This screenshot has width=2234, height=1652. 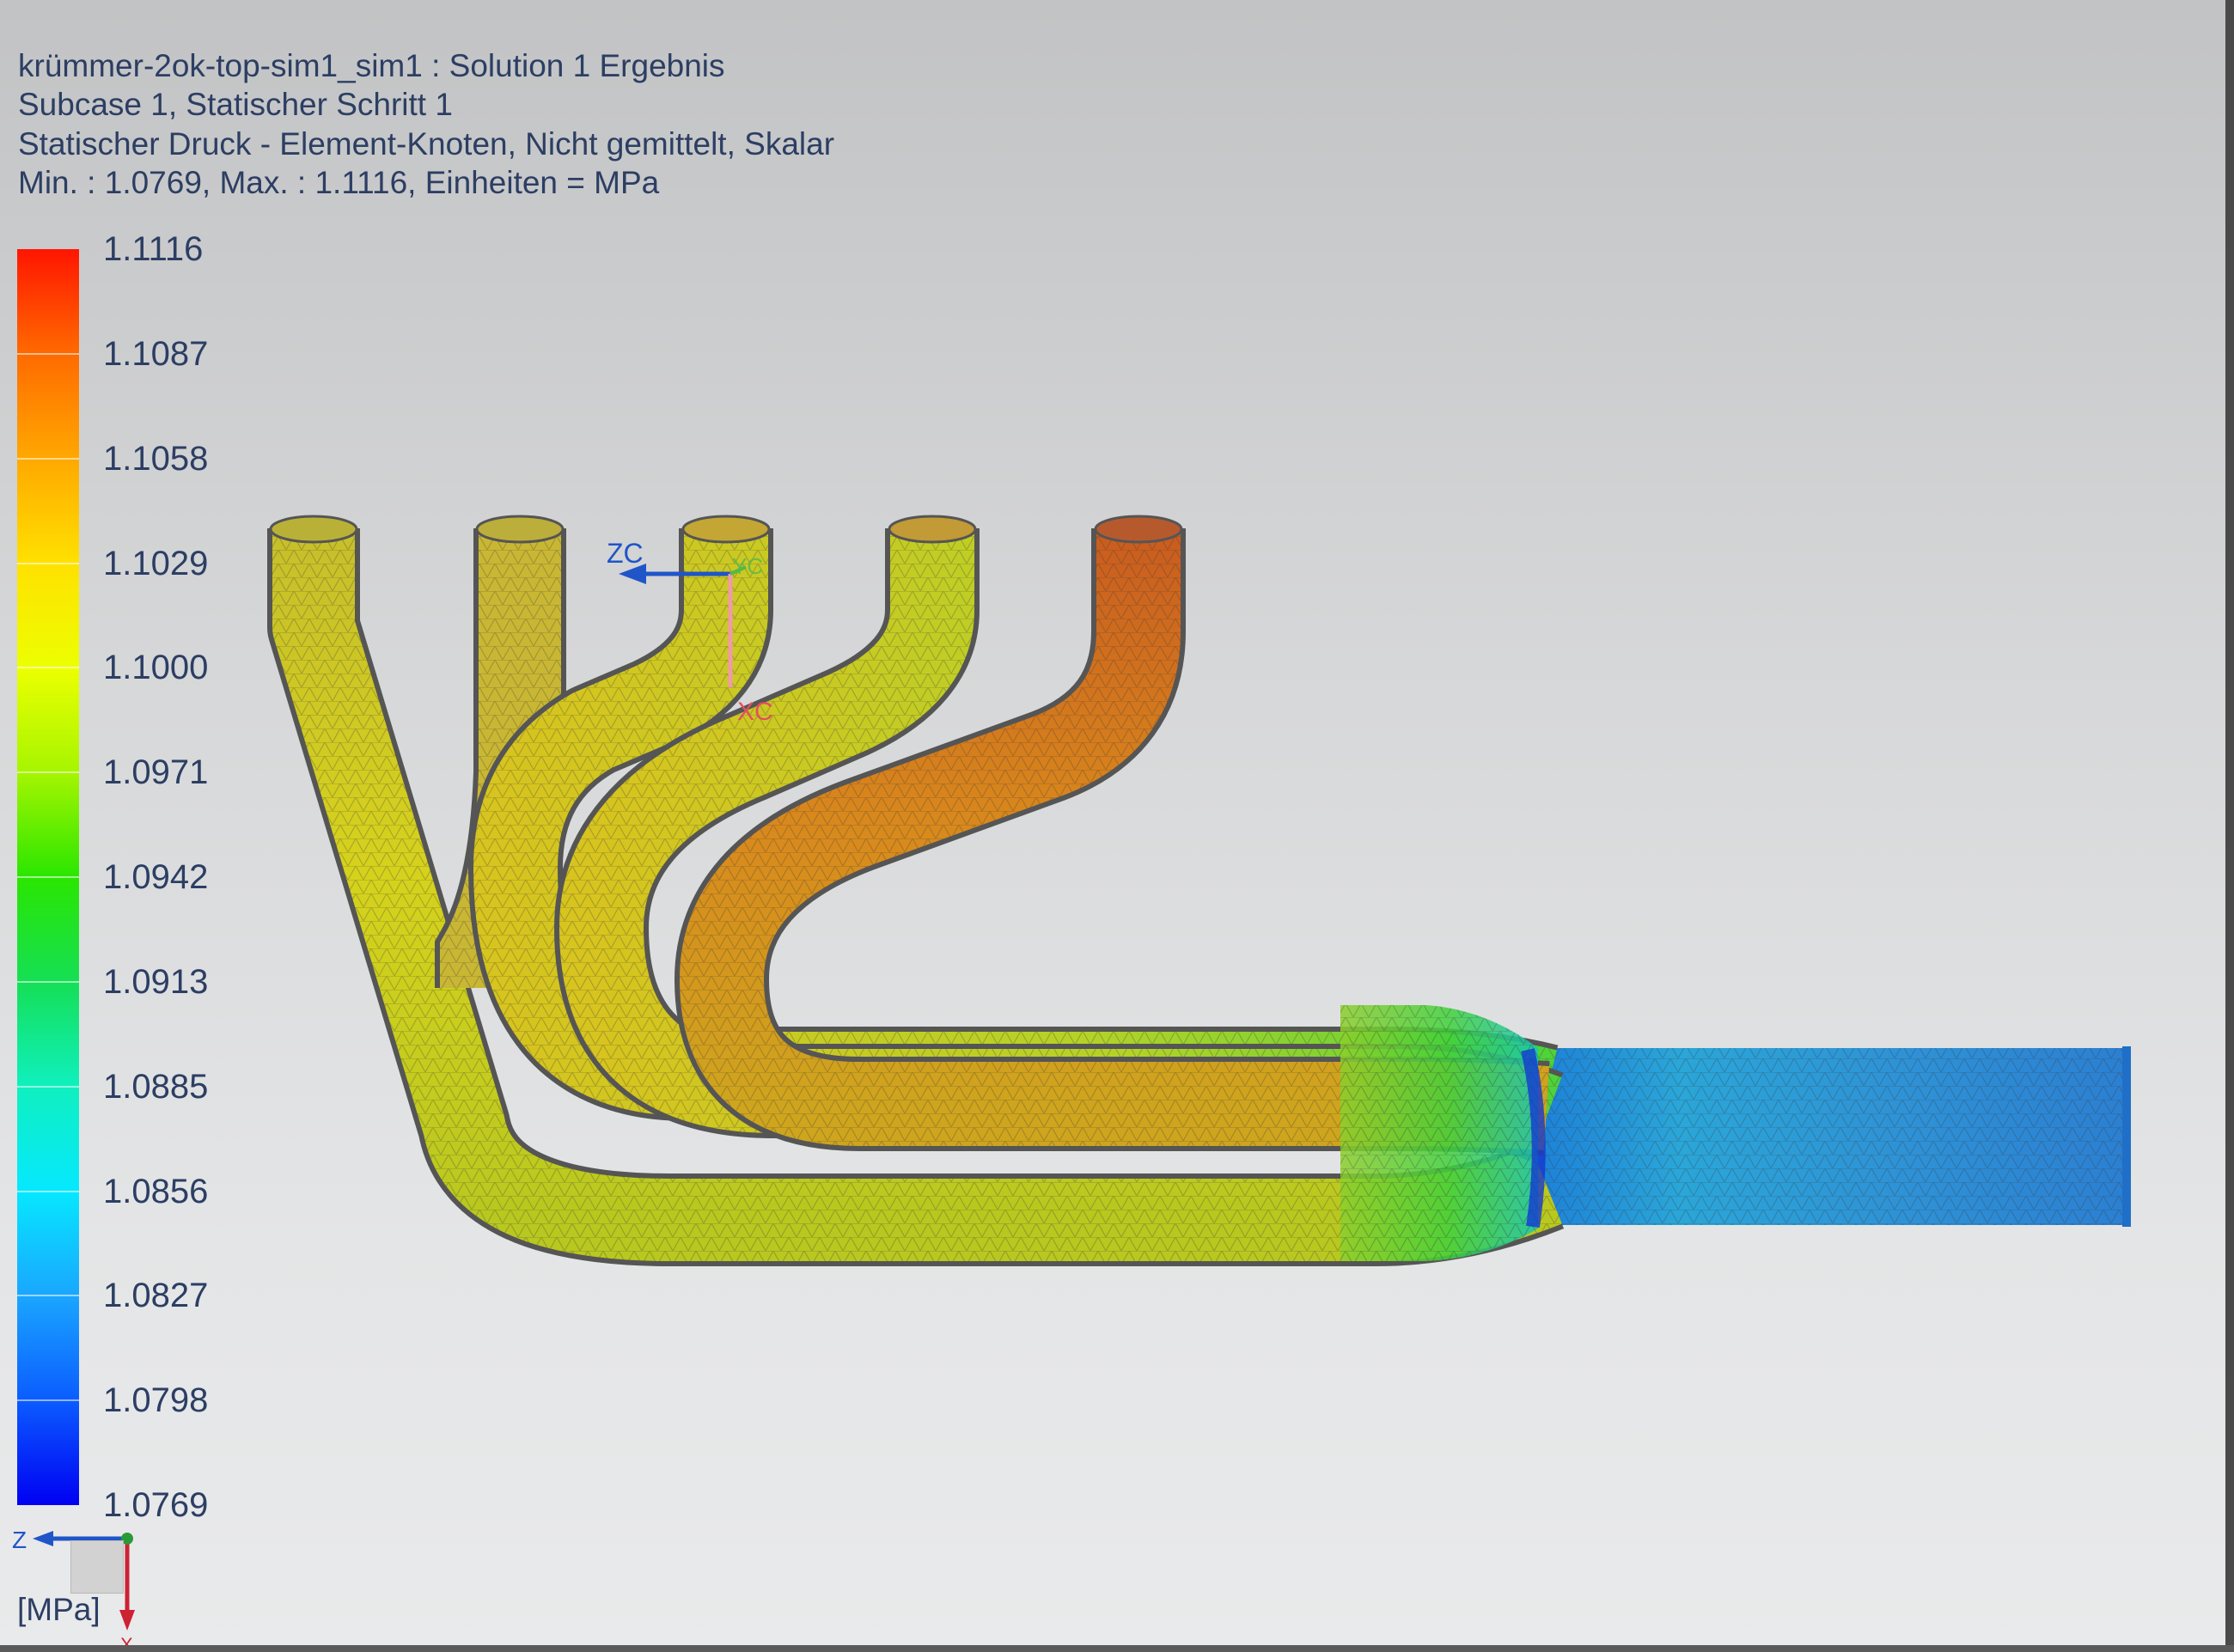 What do you see at coordinates (747, 566) in the screenshot?
I see `yc-axis-label: YC` at bounding box center [747, 566].